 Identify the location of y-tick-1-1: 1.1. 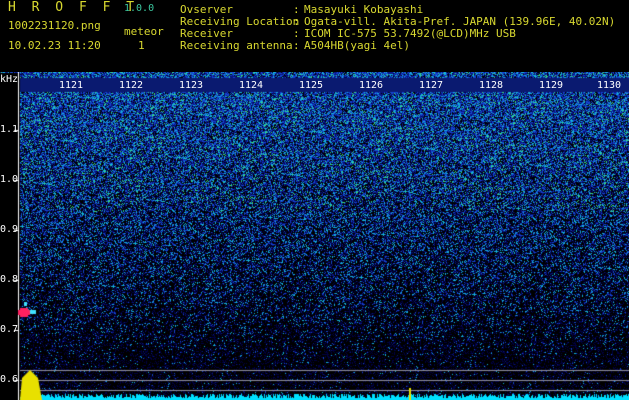
(9, 129).